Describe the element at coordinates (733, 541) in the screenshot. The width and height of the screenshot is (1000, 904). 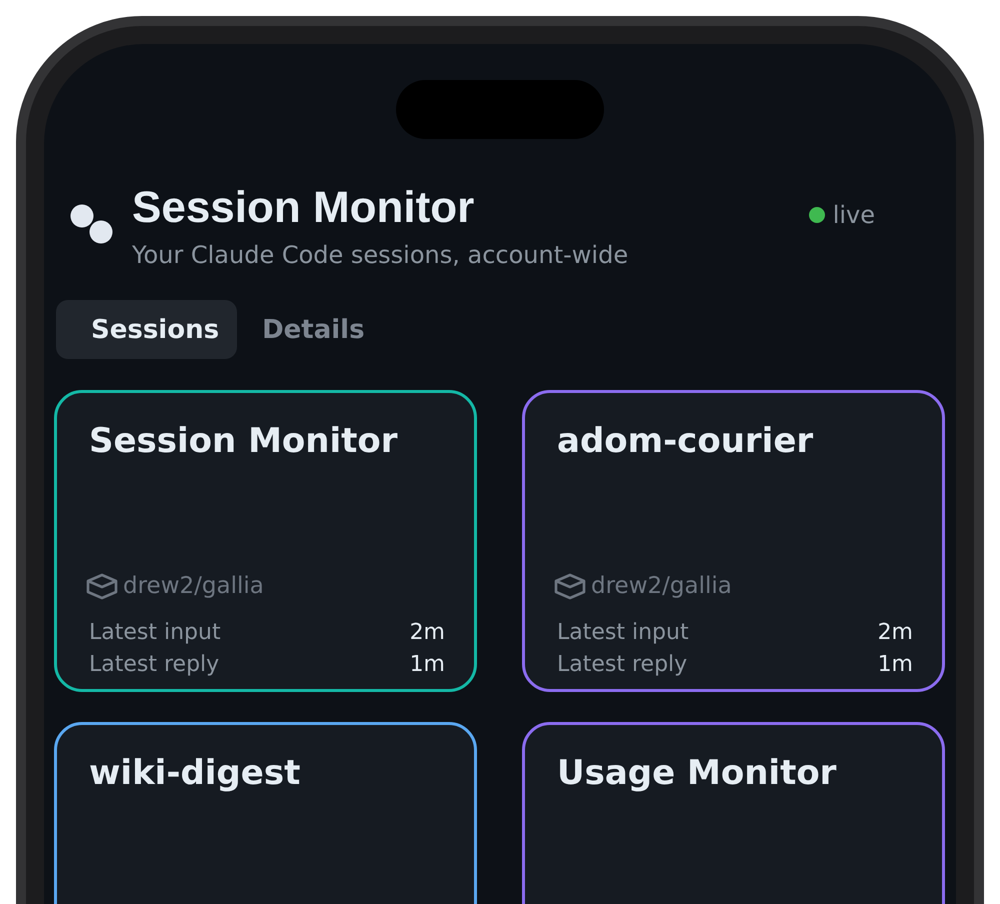
I see `session-card: adom-courier drew2/gallia Latest input 2m Latest reply 1m` at that location.